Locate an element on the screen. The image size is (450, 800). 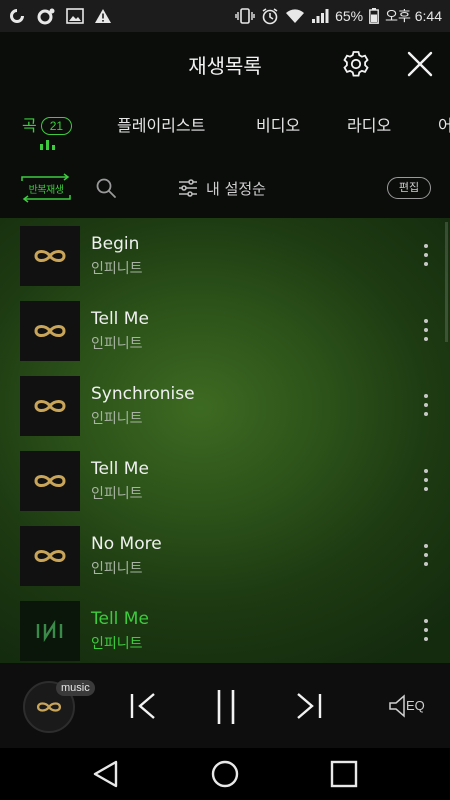
edit-button: 편집 is located at coordinates (409, 188).